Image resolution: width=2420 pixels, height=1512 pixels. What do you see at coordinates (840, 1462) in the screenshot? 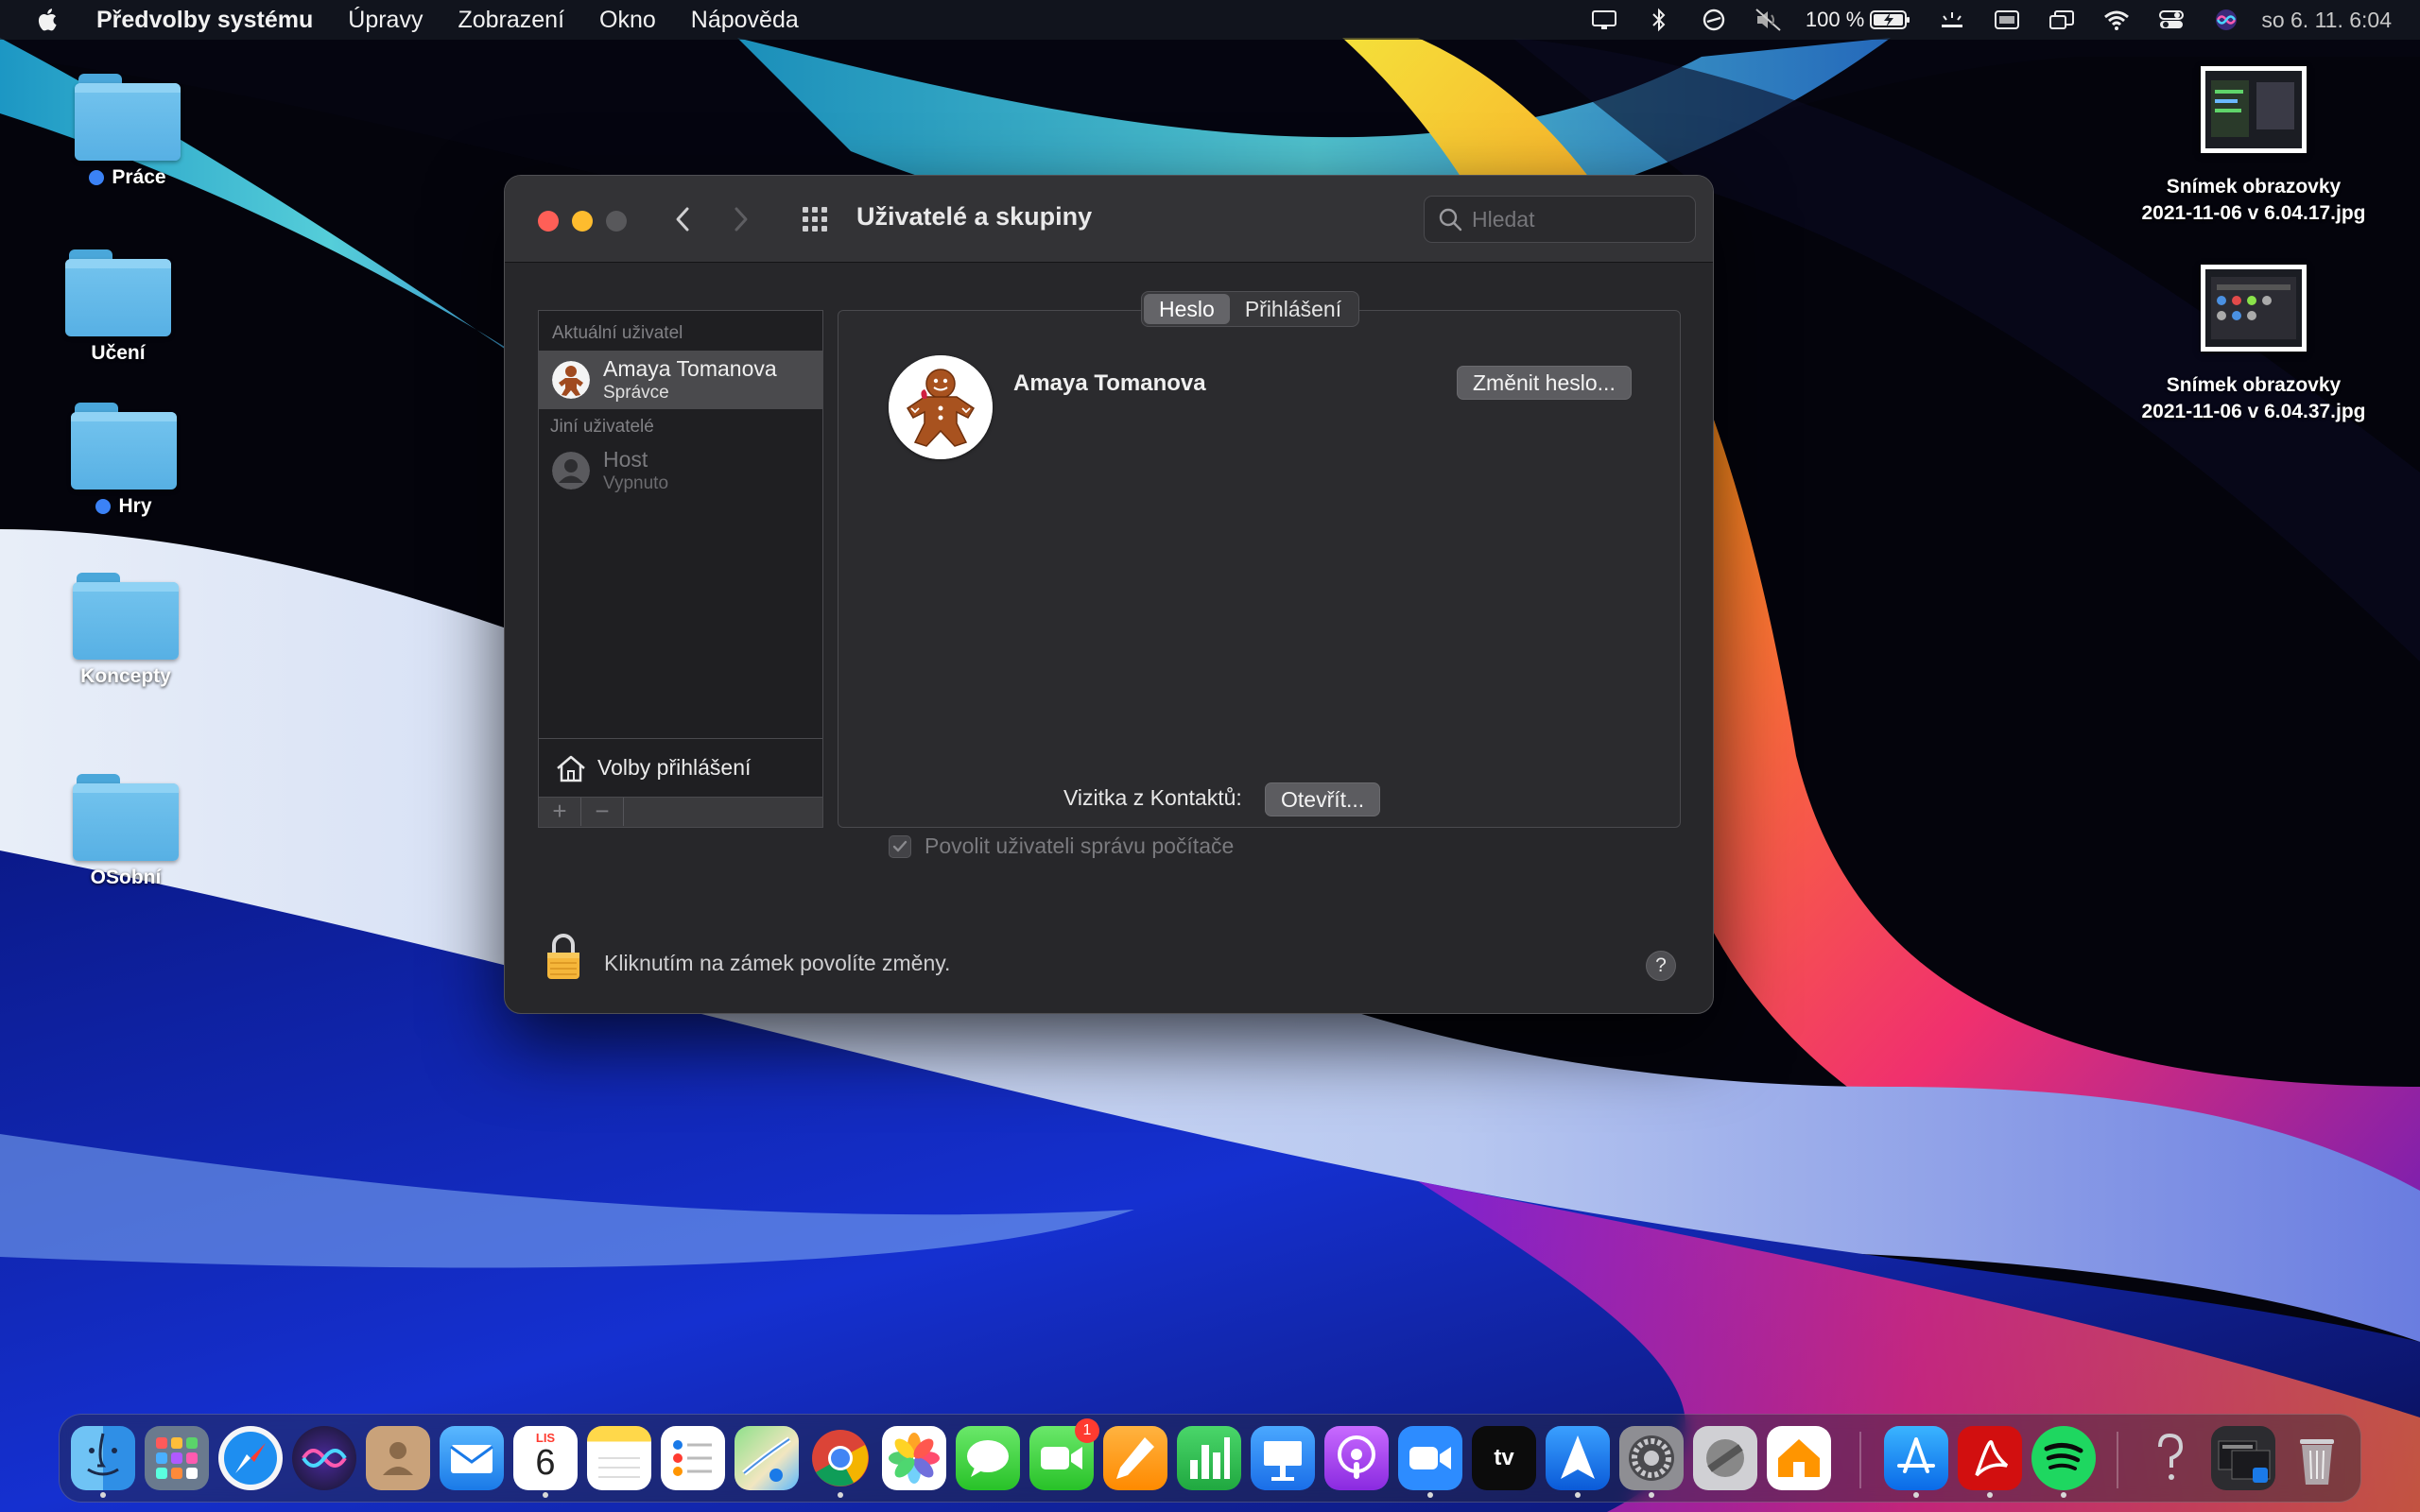
I see `chrome-icon` at bounding box center [840, 1462].